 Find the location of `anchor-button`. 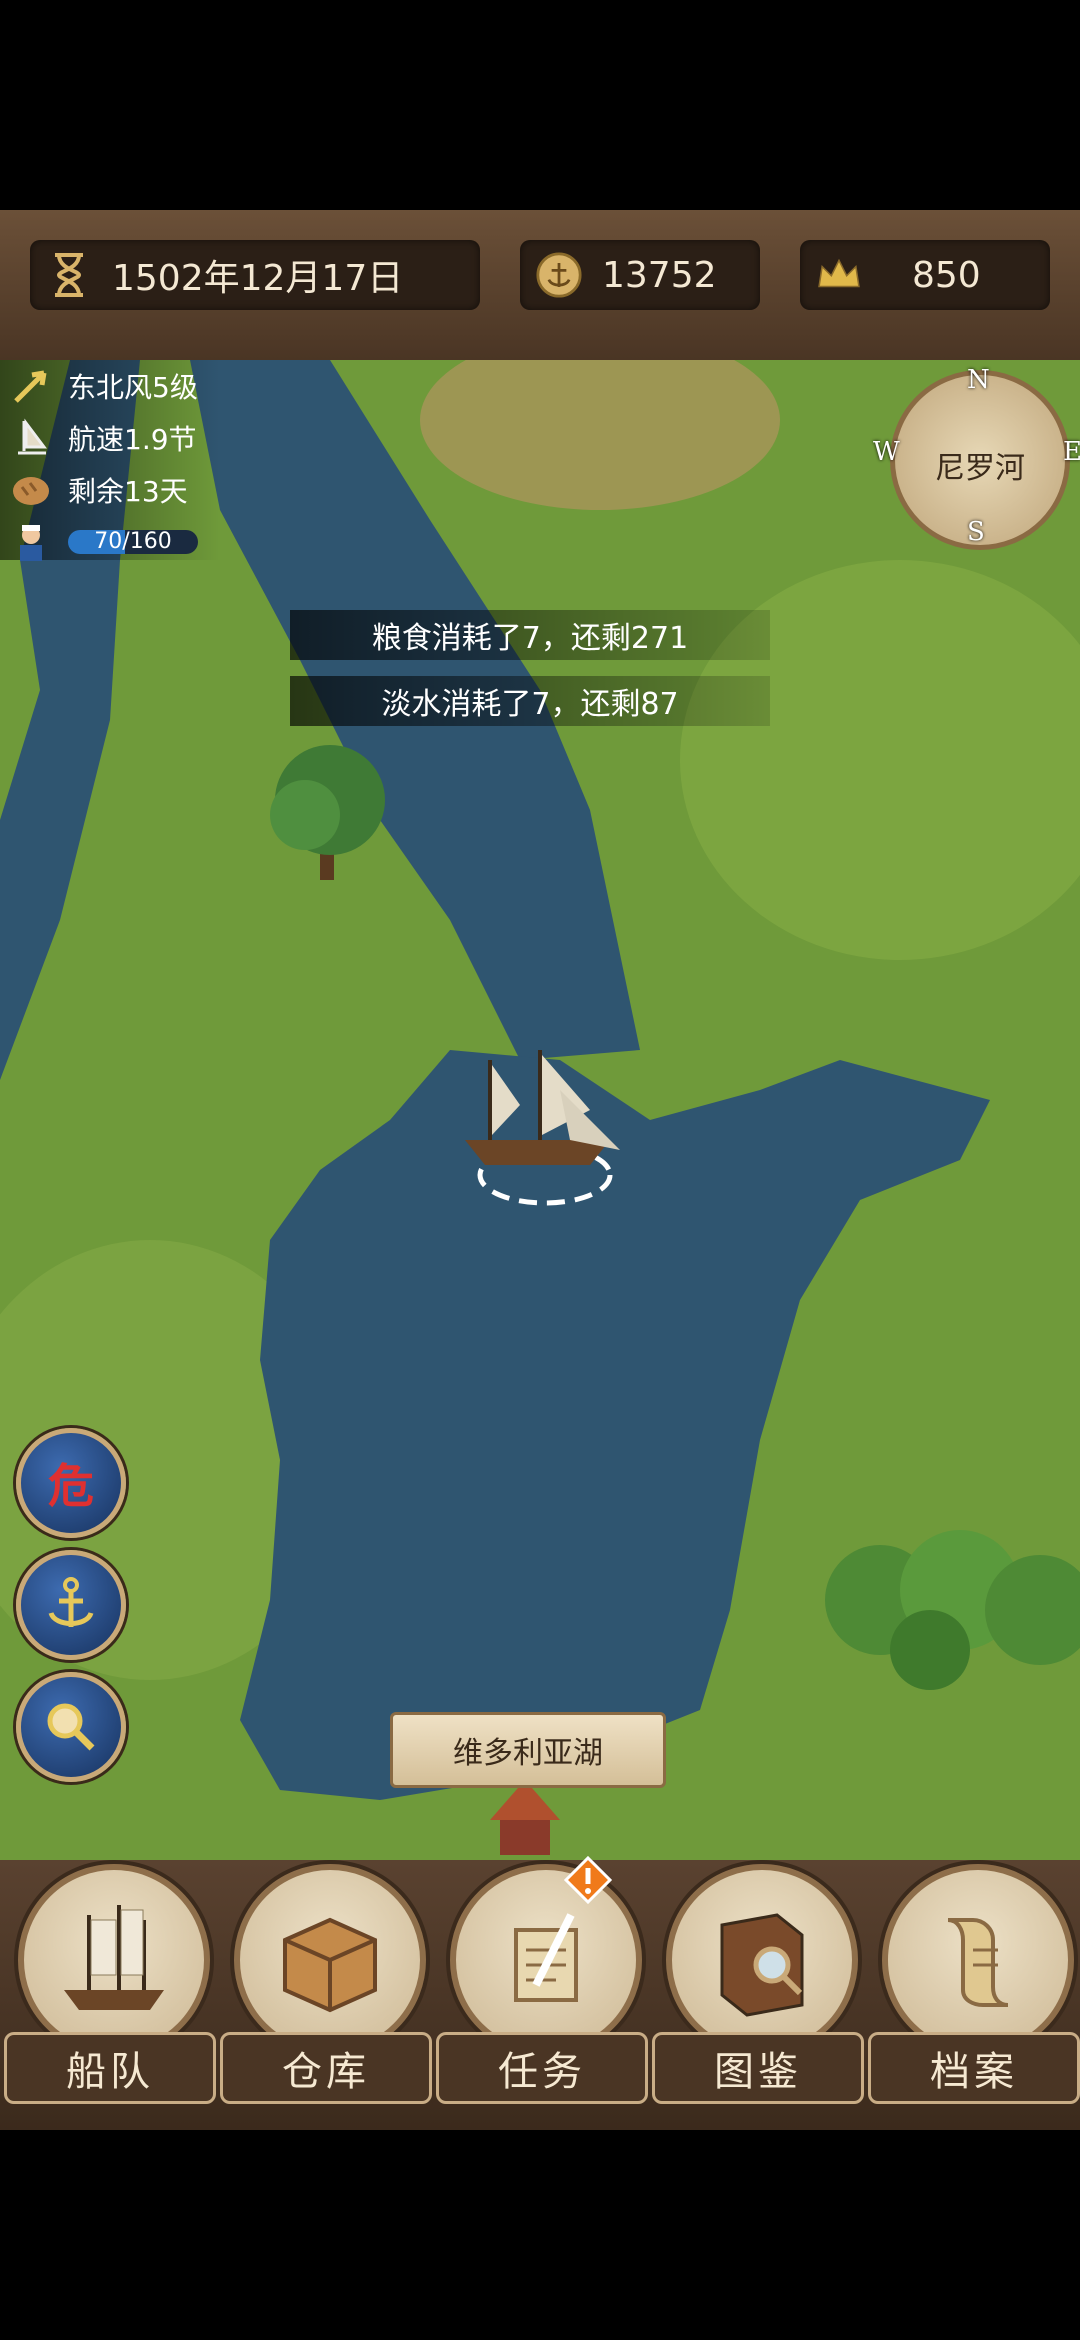

anchor-button is located at coordinates (71, 1605).